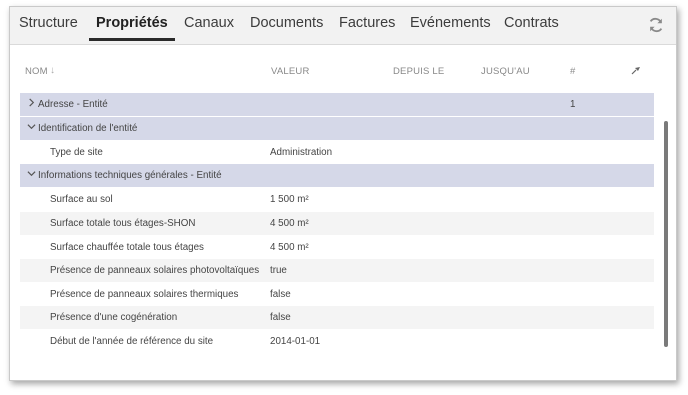 This screenshot has width=688, height=395. Describe the element at coordinates (132, 39) in the screenshot. I see `active-tab-indicator` at that location.